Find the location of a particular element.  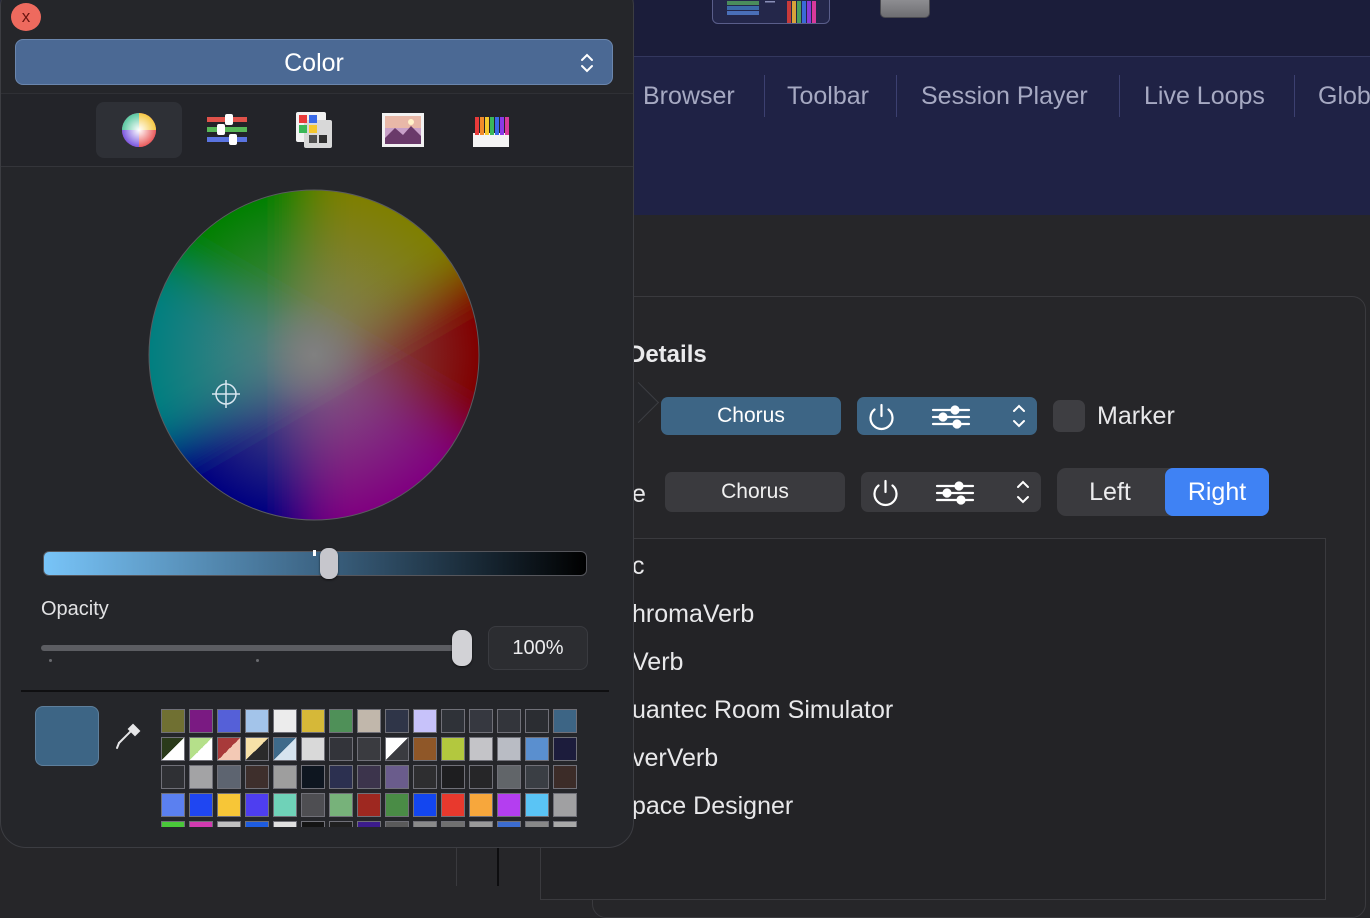

chorus-plugin-button: Chorus is located at coordinates (755, 492).